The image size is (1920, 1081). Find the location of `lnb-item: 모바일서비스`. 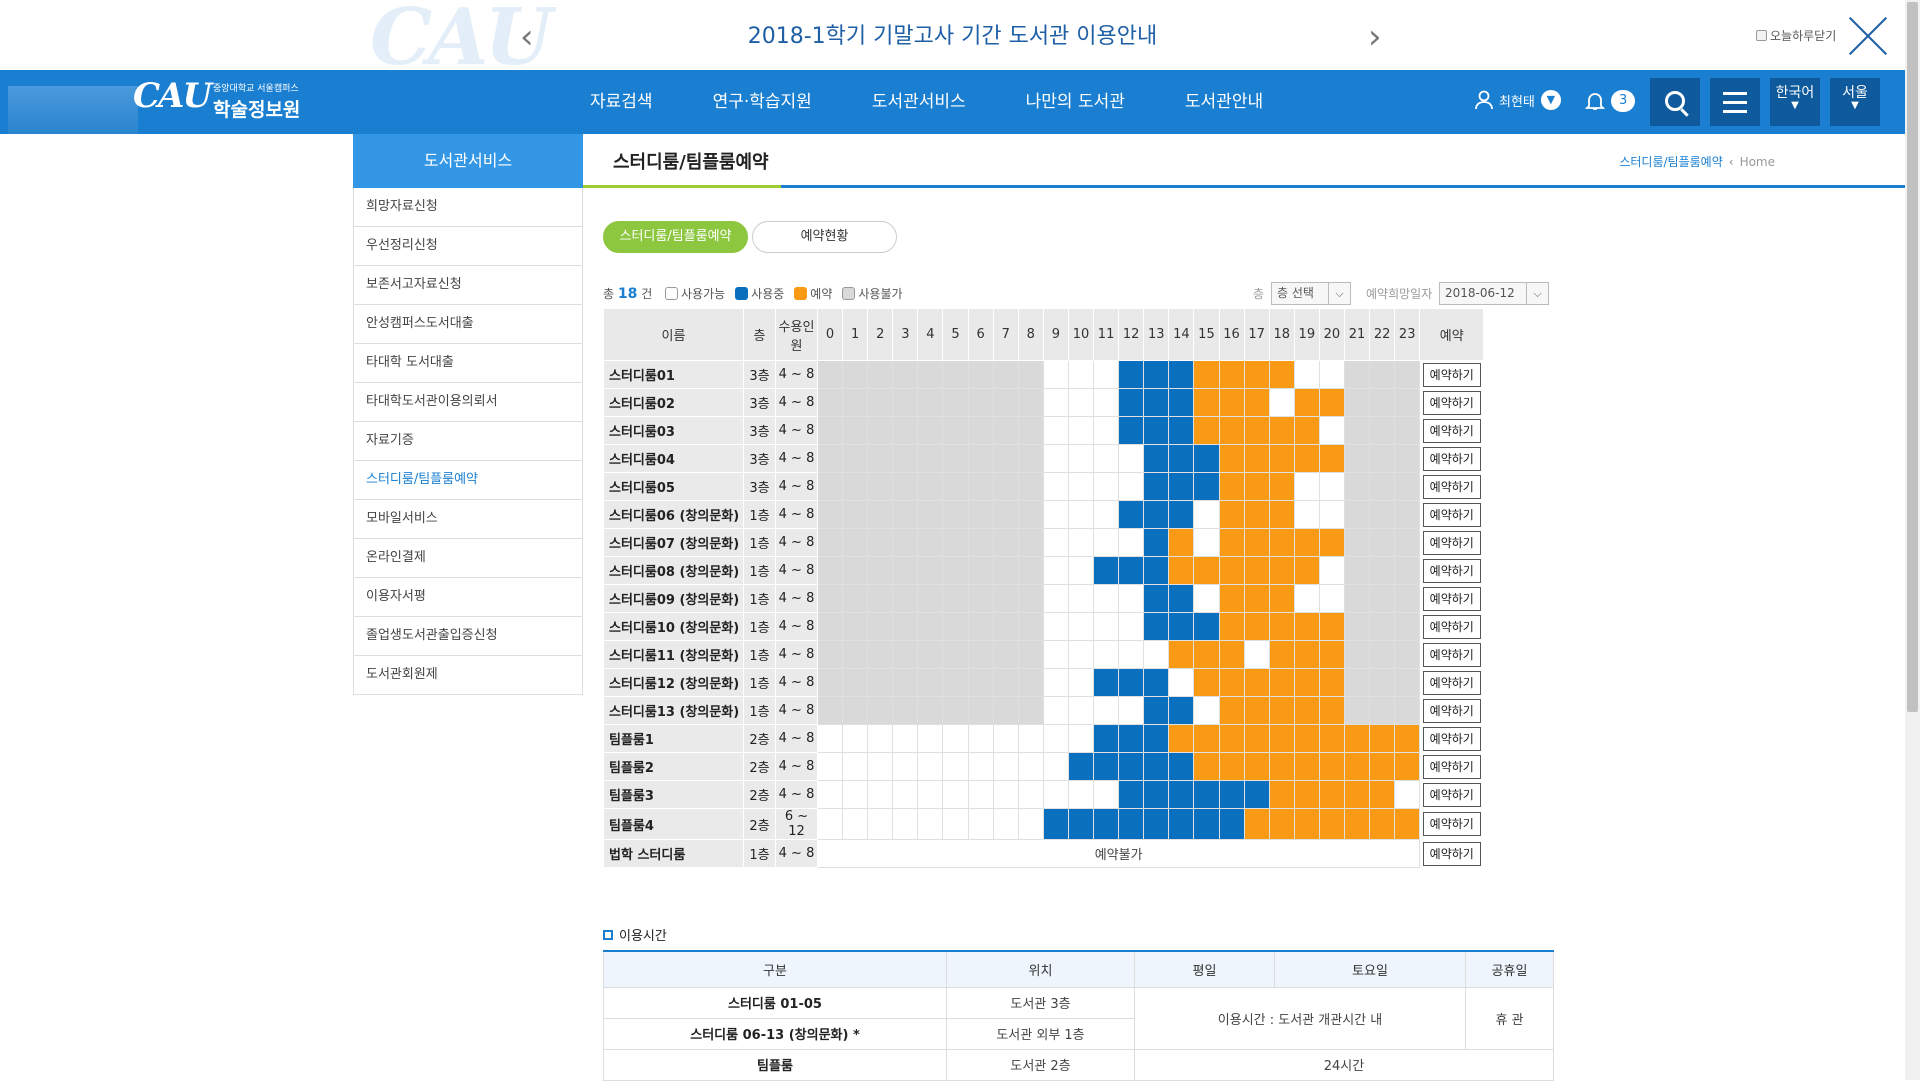

lnb-item: 모바일서비스 is located at coordinates (468, 519).